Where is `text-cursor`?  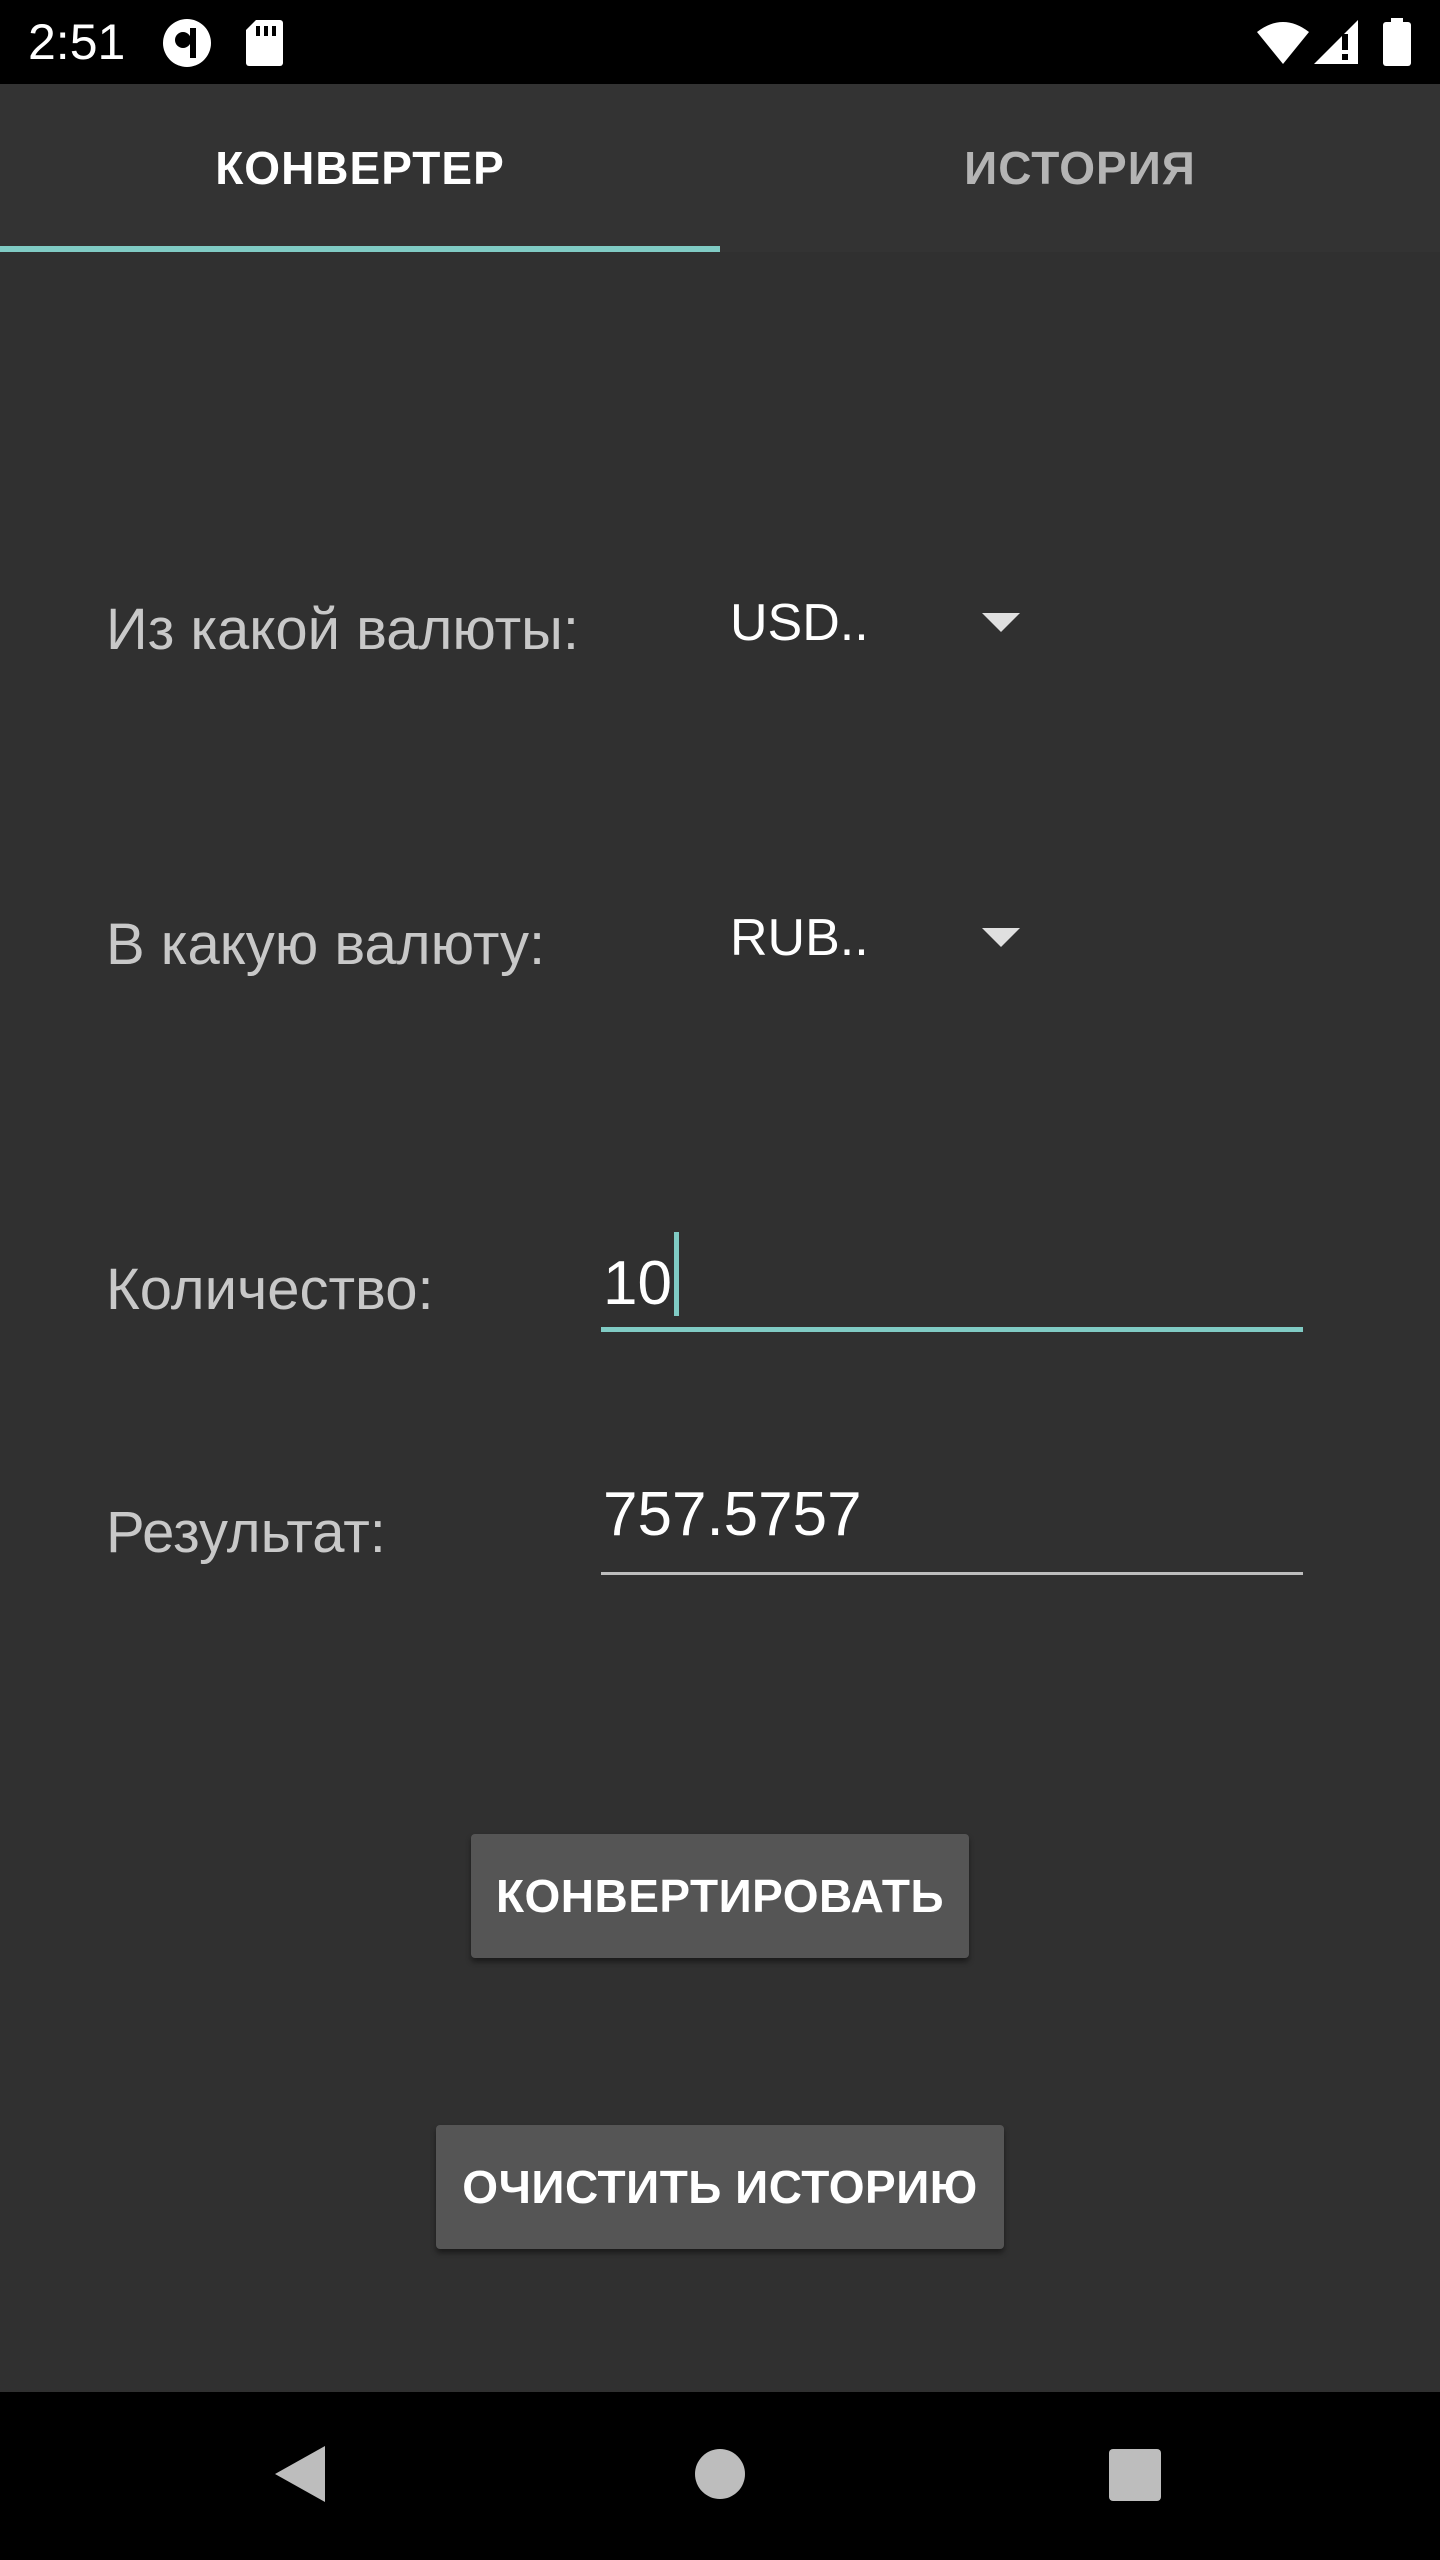
text-cursor is located at coordinates (676, 1274).